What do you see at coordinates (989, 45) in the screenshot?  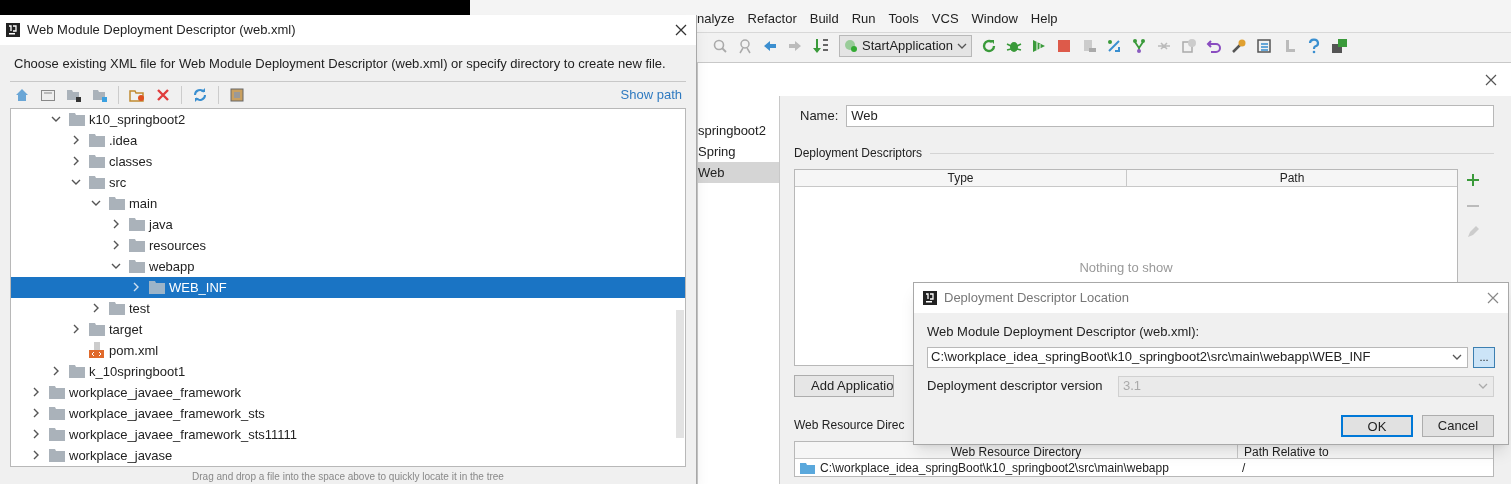 I see `rerun-icon` at bounding box center [989, 45].